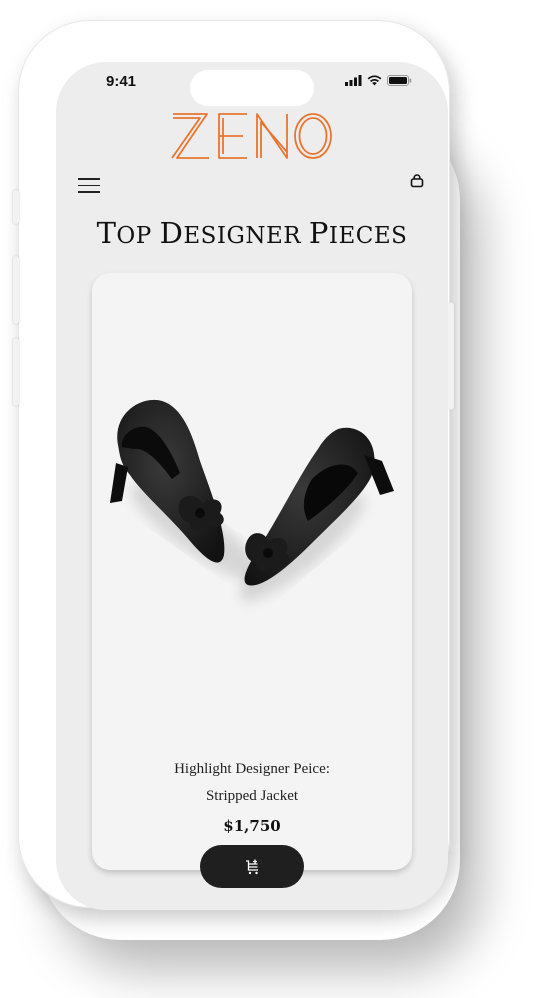  I want to click on zeno-logo-icon, so click(251, 136).